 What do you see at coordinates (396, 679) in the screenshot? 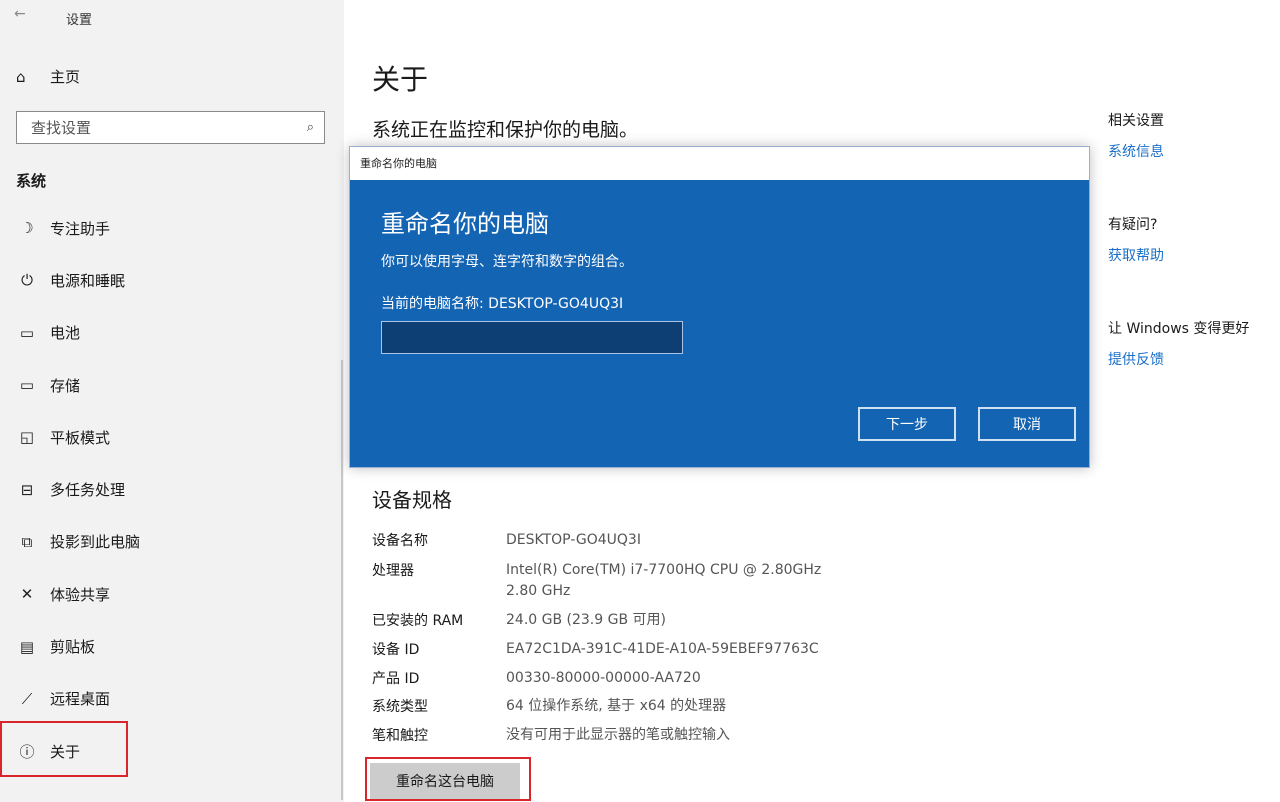
I see `spec-label: 产品 ID` at bounding box center [396, 679].